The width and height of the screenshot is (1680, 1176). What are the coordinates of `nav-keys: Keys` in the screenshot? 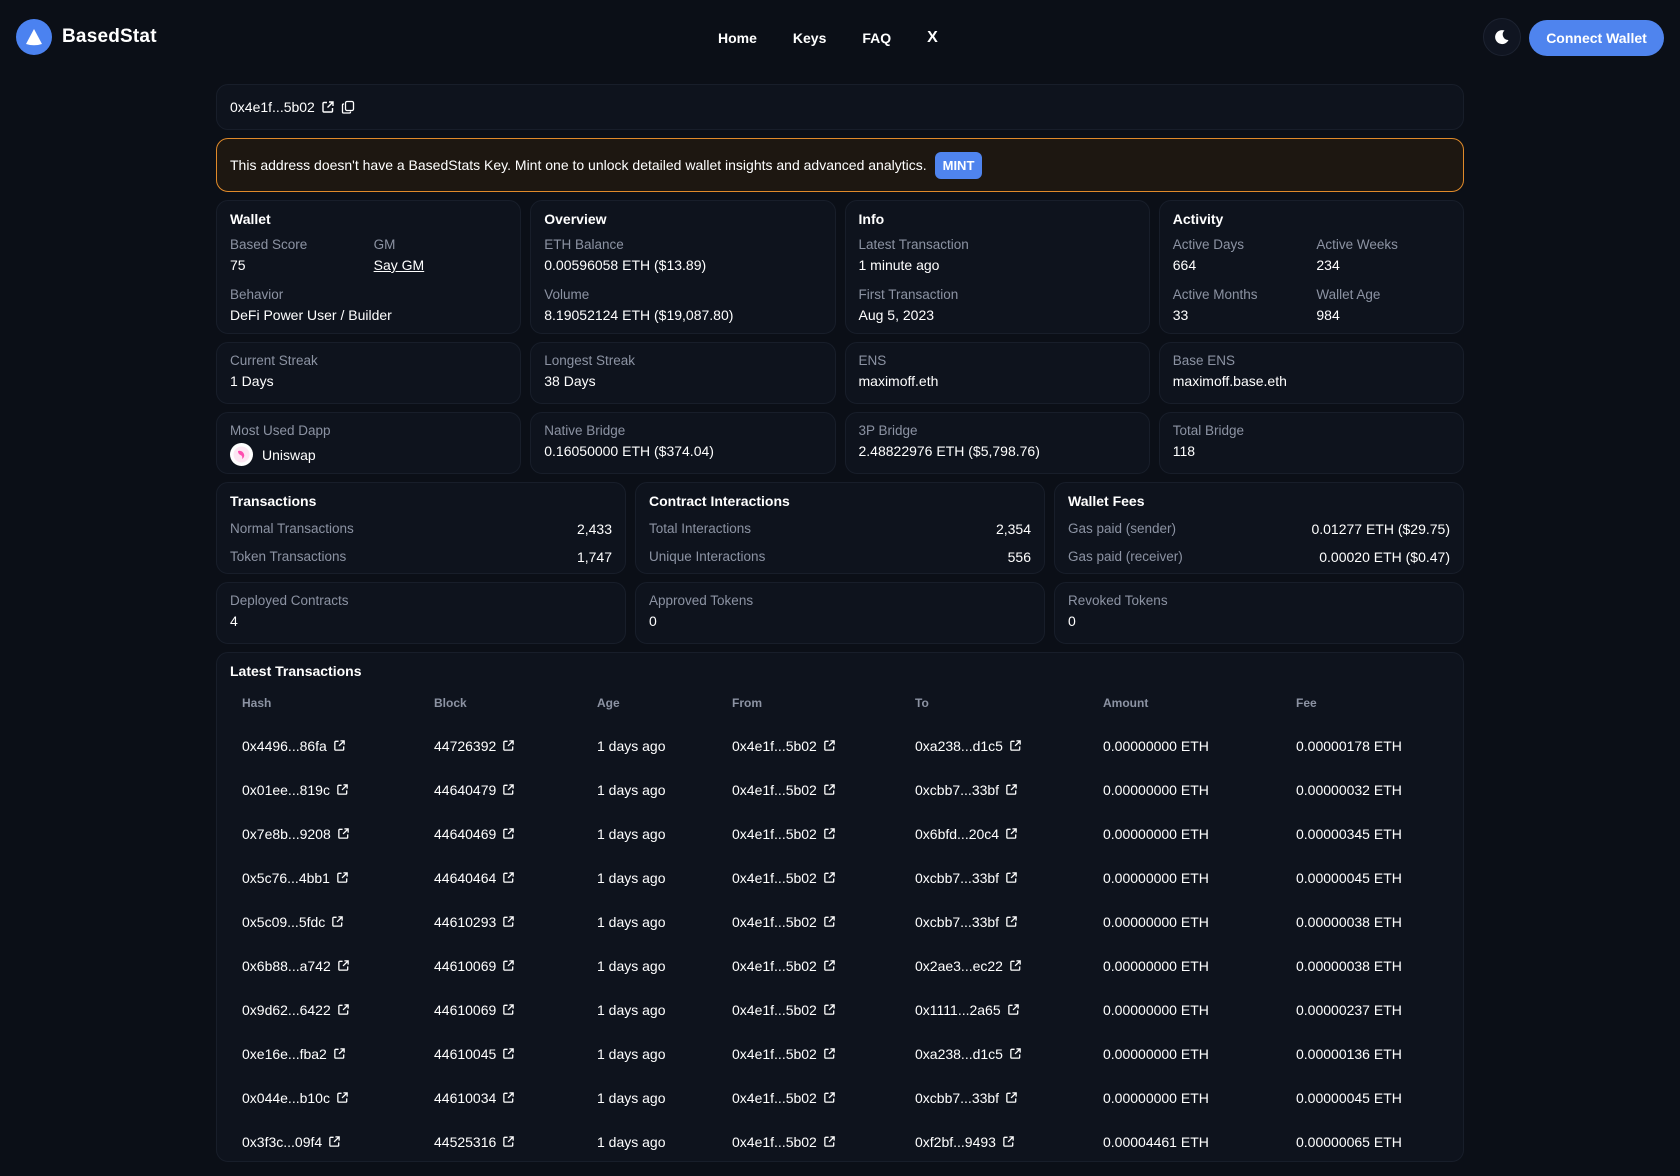 It's located at (809, 38).